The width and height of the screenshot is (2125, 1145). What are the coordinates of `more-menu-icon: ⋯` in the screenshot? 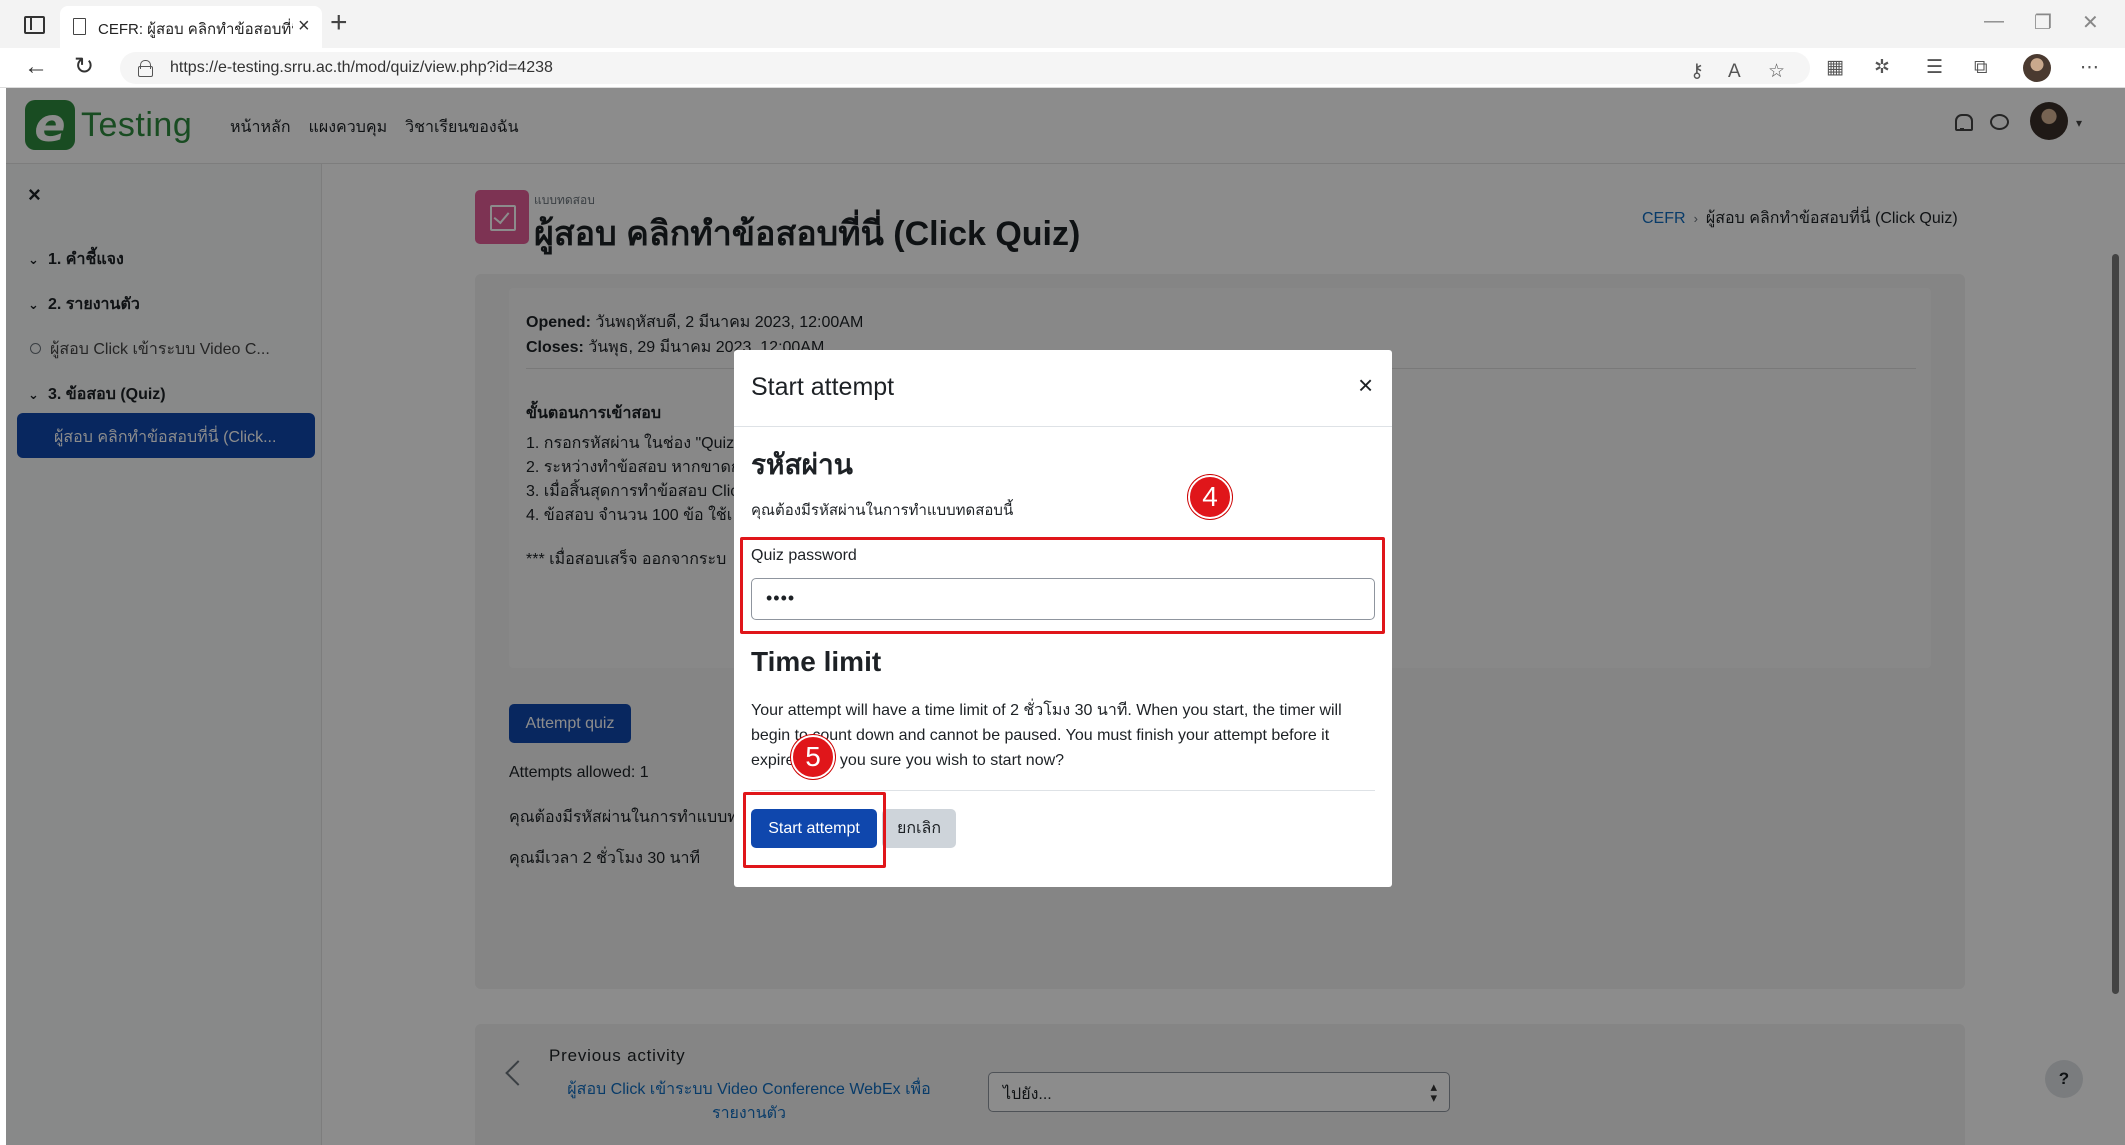 It's located at (2089, 68).